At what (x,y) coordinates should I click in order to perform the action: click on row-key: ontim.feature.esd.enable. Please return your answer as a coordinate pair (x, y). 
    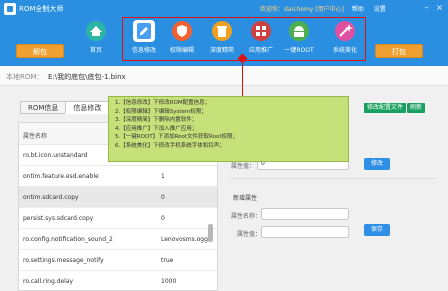
    Looking at the image, I should click on (61, 176).